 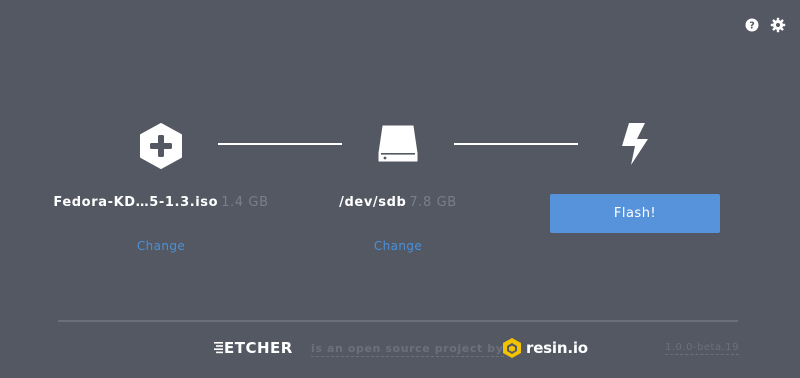 I want to click on change-drive-link: Change, so click(x=398, y=246).